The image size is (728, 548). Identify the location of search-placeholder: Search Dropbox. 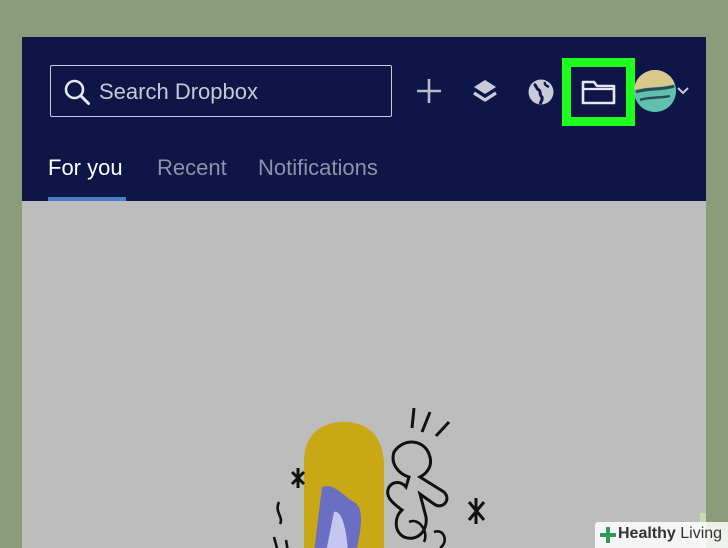
(178, 91).